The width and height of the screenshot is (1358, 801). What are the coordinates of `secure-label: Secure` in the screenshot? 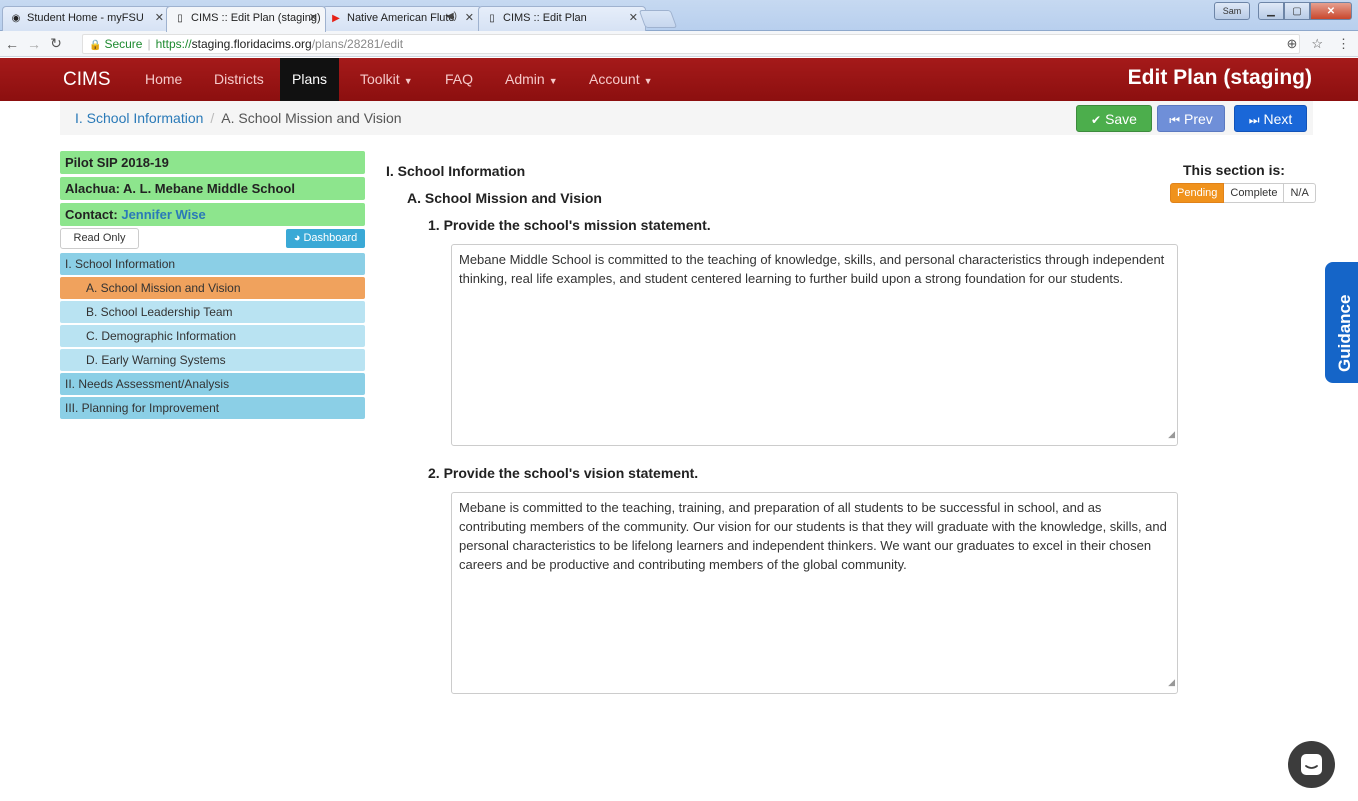 It's located at (123, 44).